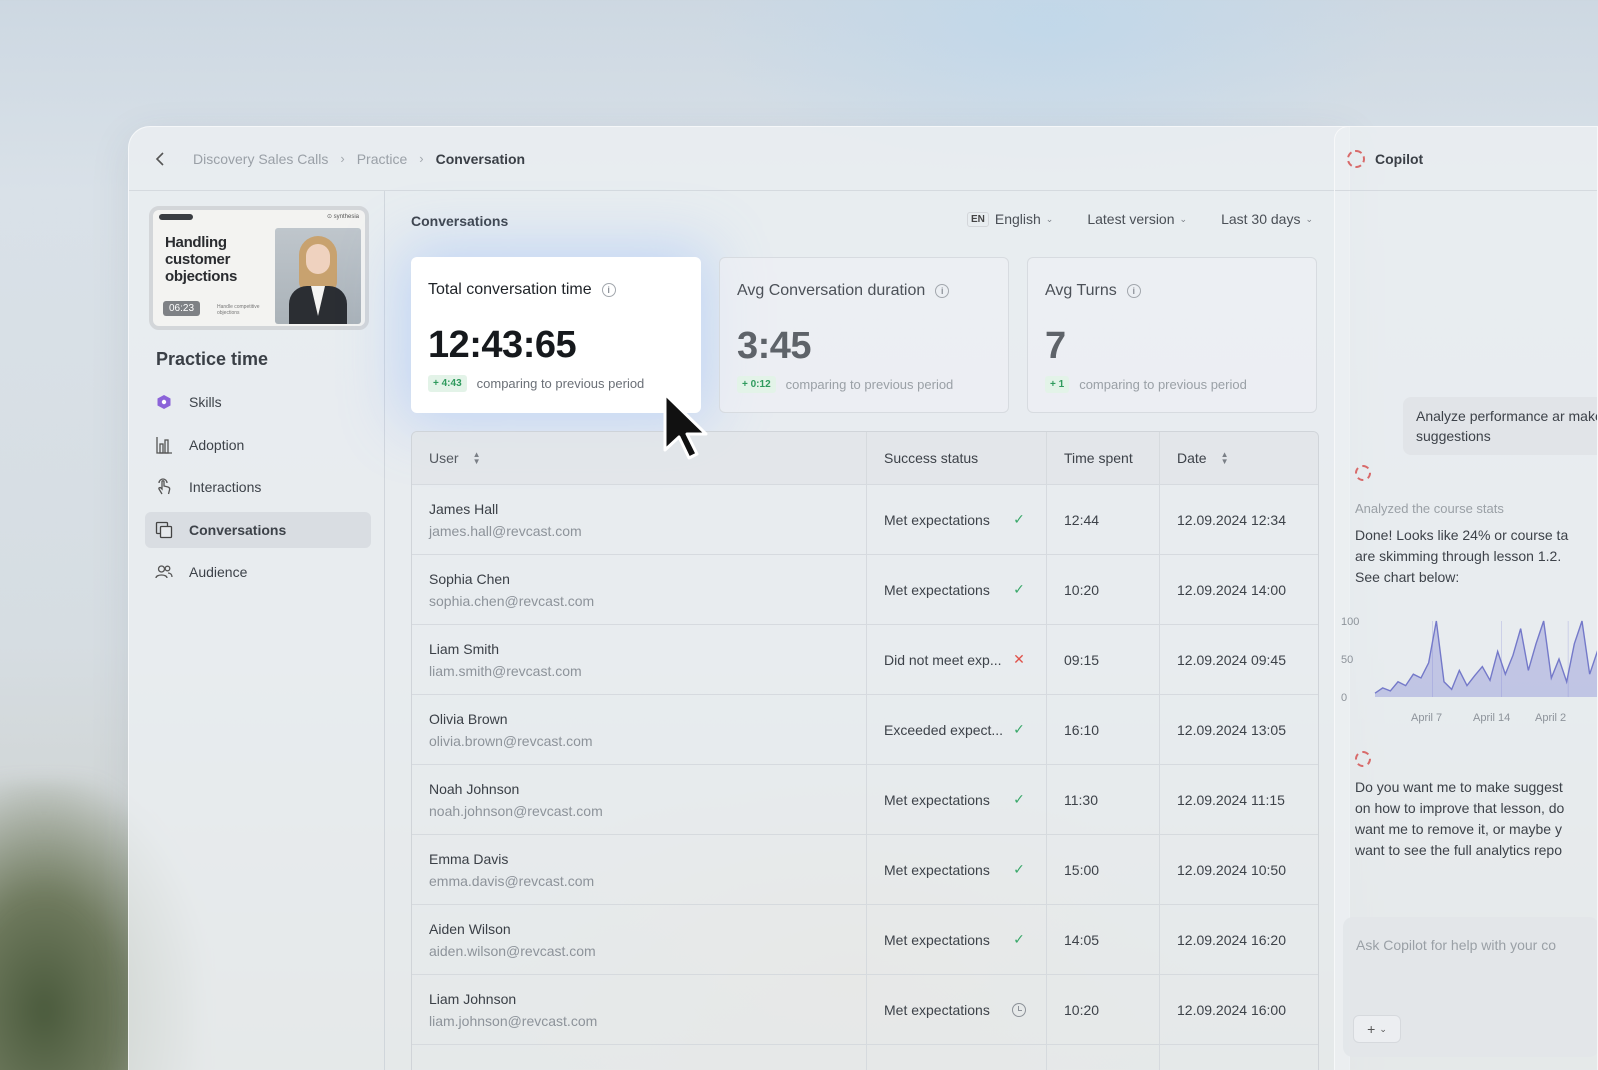  I want to click on breadcrumb-item: Practice, so click(382, 159).